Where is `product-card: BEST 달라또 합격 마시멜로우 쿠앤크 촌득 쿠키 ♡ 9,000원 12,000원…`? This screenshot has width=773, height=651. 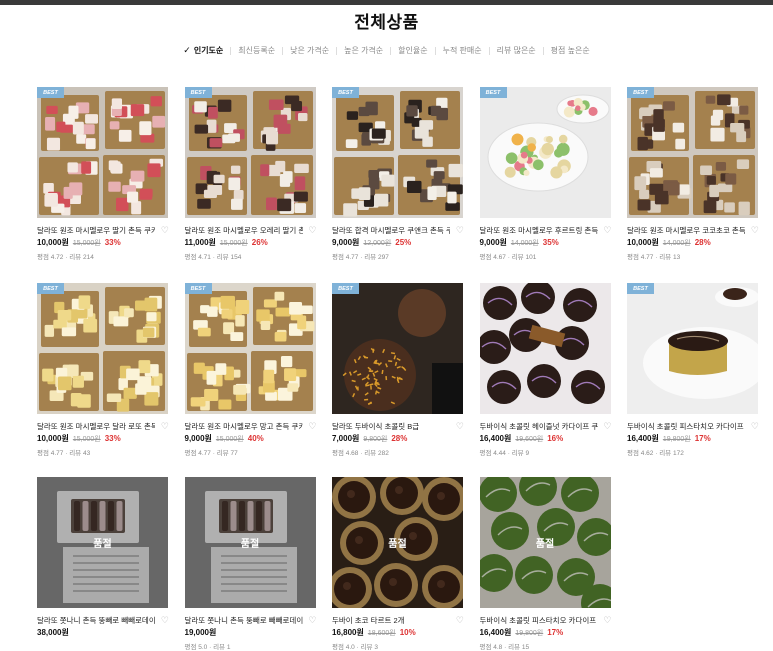
product-card: BEST 달라또 합격 마시멜로우 쿠앤크 촌득 쿠키 ♡ 9,000원 12,000원… is located at coordinates (398, 174).